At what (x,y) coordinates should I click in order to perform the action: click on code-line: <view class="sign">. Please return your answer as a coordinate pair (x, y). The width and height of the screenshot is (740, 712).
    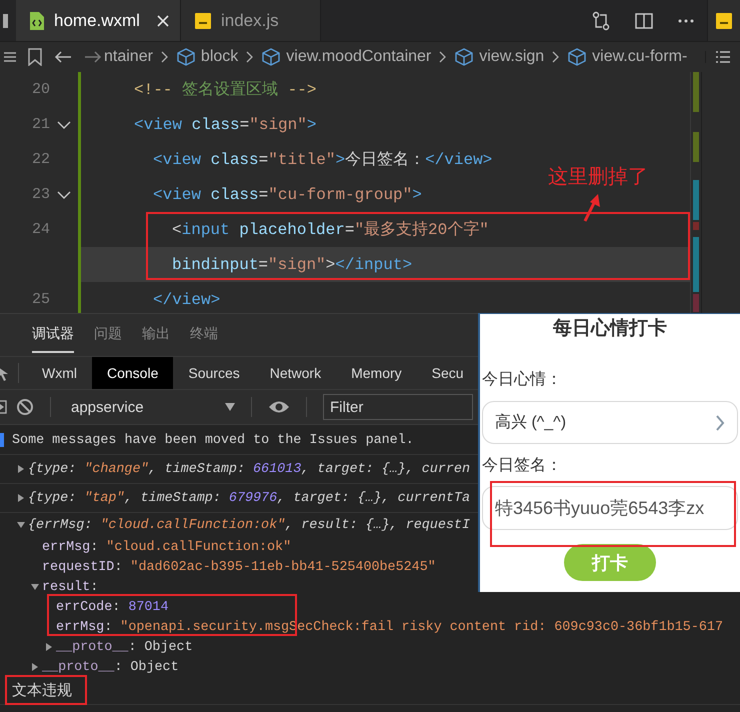
    Looking at the image, I should click on (225, 125).